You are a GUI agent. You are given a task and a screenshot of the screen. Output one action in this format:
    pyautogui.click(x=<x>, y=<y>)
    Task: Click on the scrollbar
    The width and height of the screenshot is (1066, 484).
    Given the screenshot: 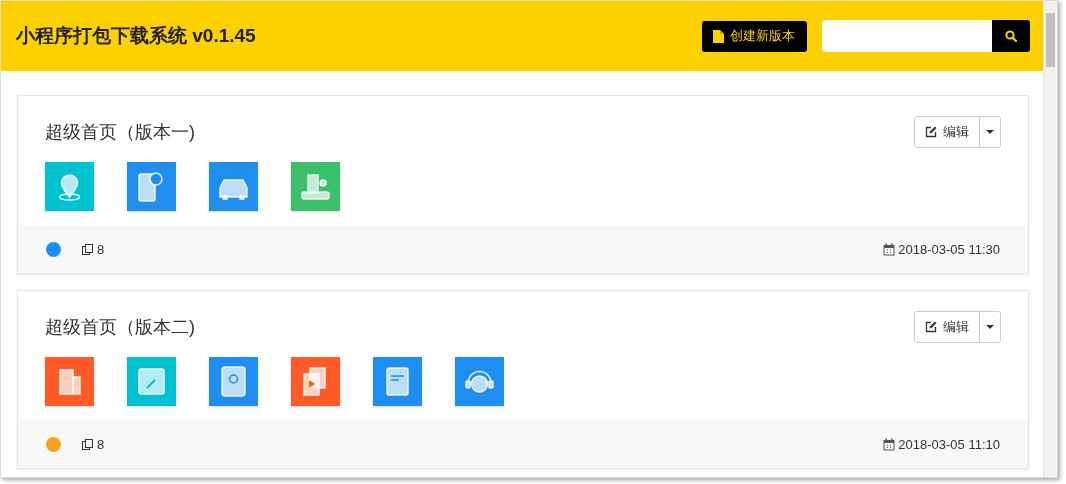 What is the action you would take?
    pyautogui.click(x=1050, y=239)
    